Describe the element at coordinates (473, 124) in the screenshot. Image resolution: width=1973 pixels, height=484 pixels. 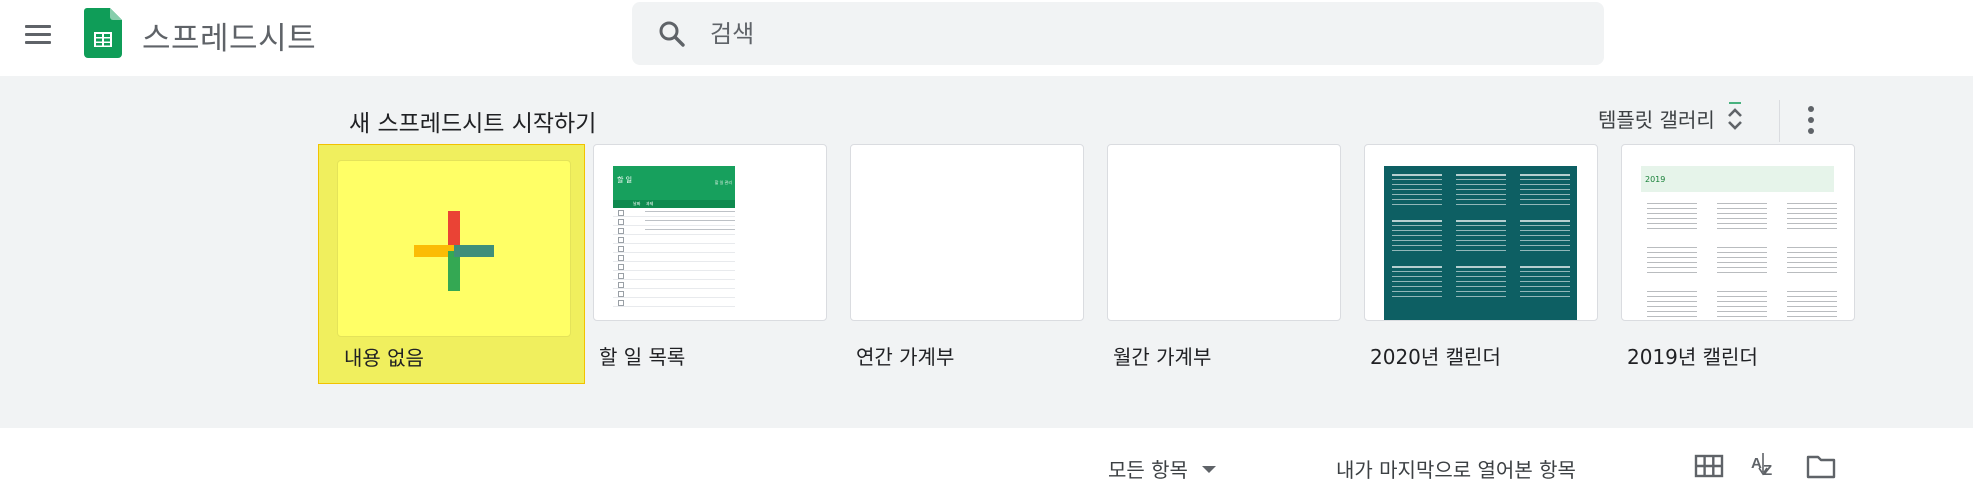
I see `gallery-heading: 새 스프레드시트 시작하기` at that location.